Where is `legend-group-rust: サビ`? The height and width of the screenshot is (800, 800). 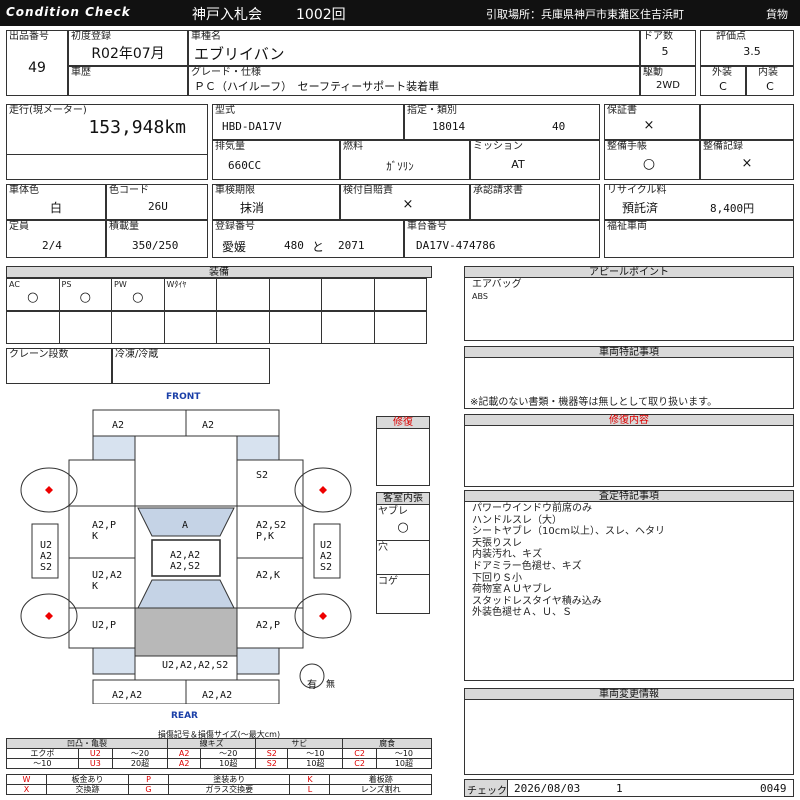 legend-group-rust: サビ is located at coordinates (299, 743).